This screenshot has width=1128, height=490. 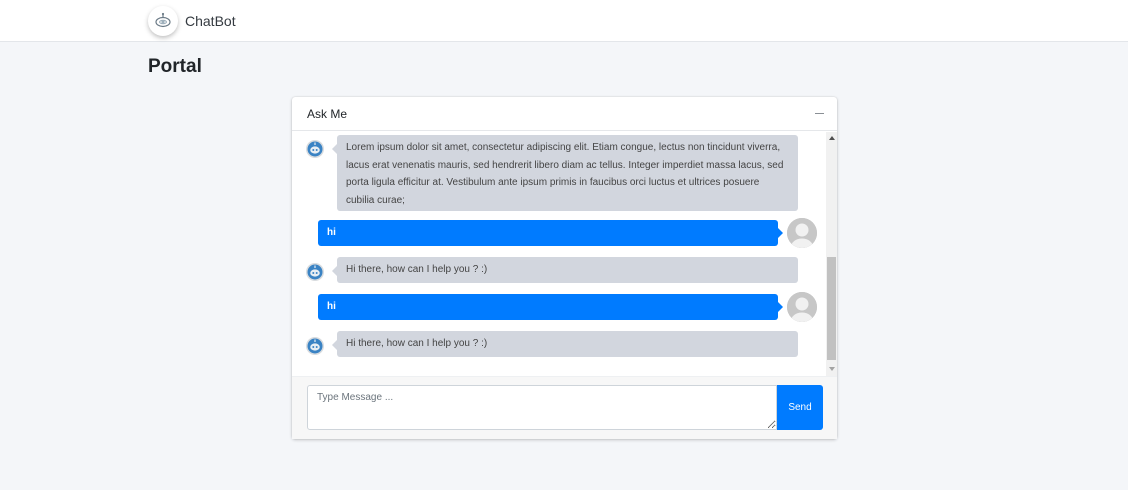 What do you see at coordinates (832, 138) in the screenshot?
I see `scroll-up-arrow-icon` at bounding box center [832, 138].